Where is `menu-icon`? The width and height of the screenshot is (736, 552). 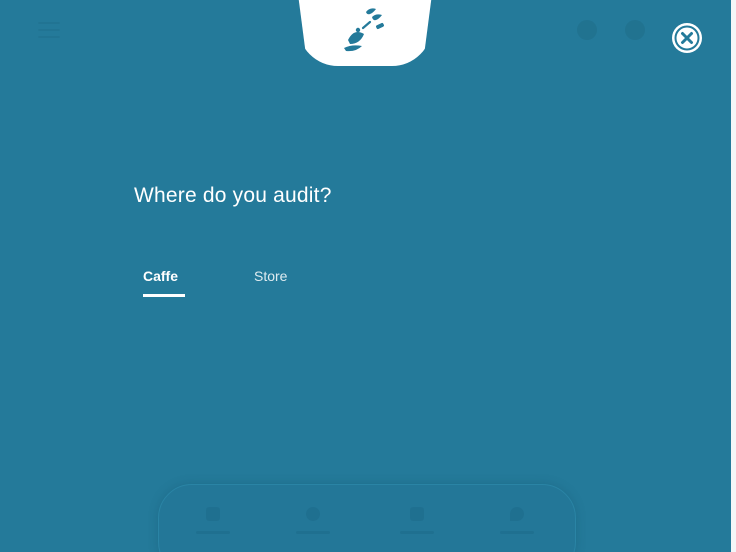 menu-icon is located at coordinates (49, 30).